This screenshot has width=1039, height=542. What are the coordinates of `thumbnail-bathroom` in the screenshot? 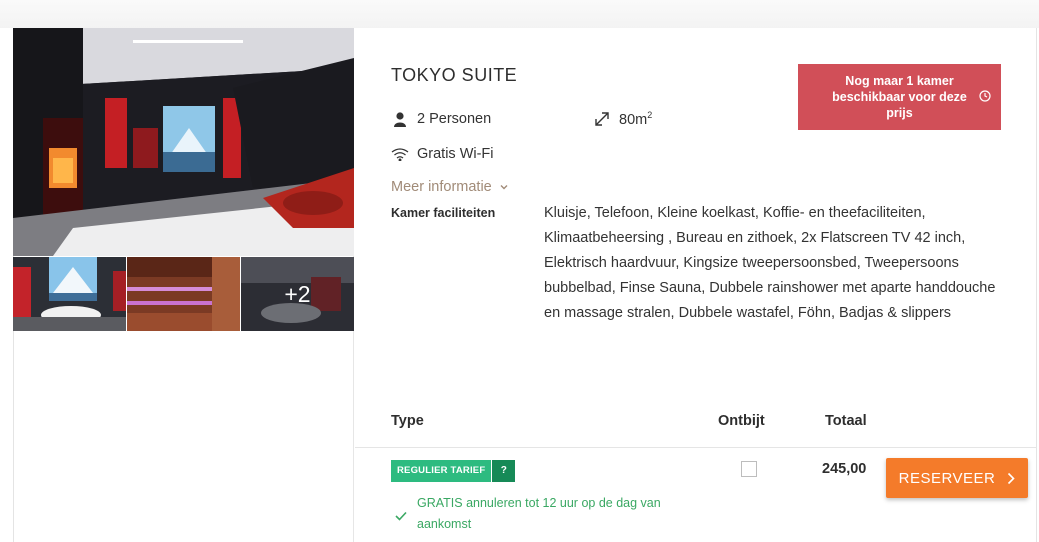 It's located at (69, 294).